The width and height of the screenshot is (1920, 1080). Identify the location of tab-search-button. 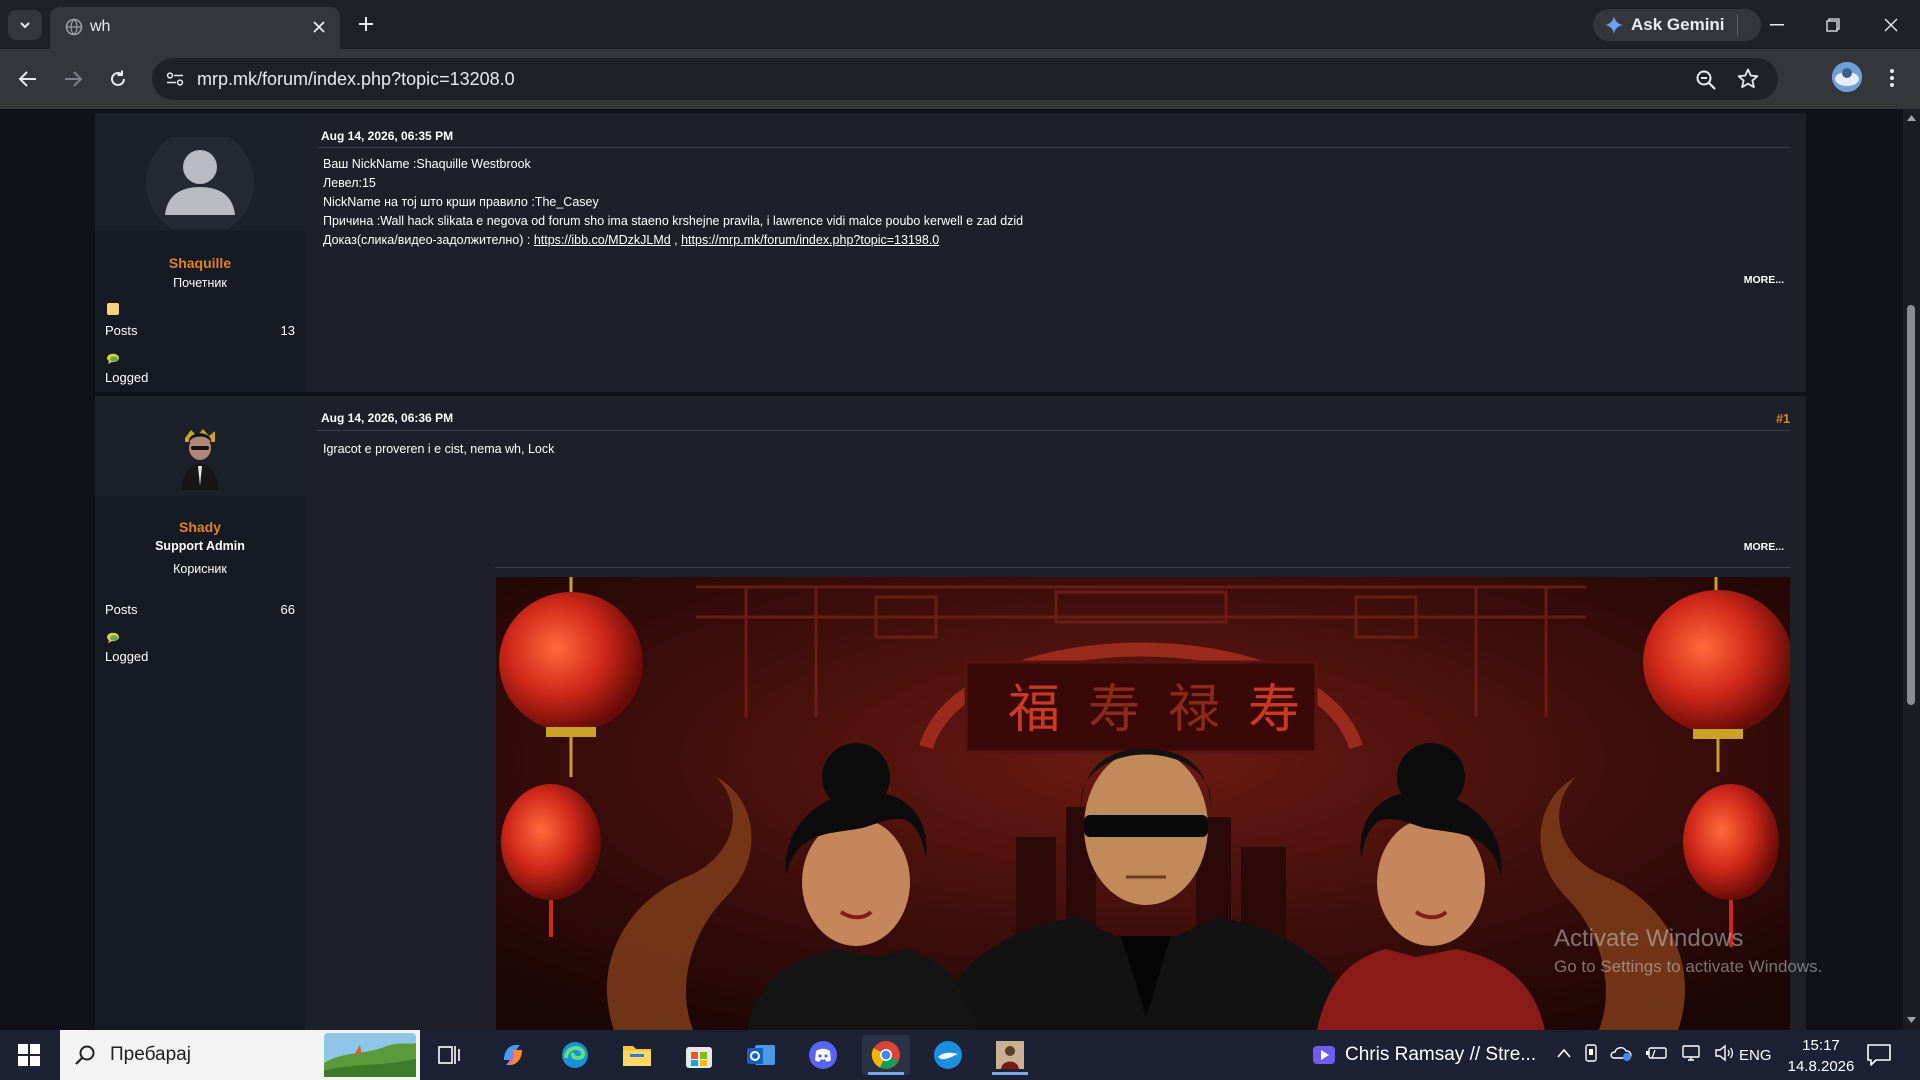
(25, 25).